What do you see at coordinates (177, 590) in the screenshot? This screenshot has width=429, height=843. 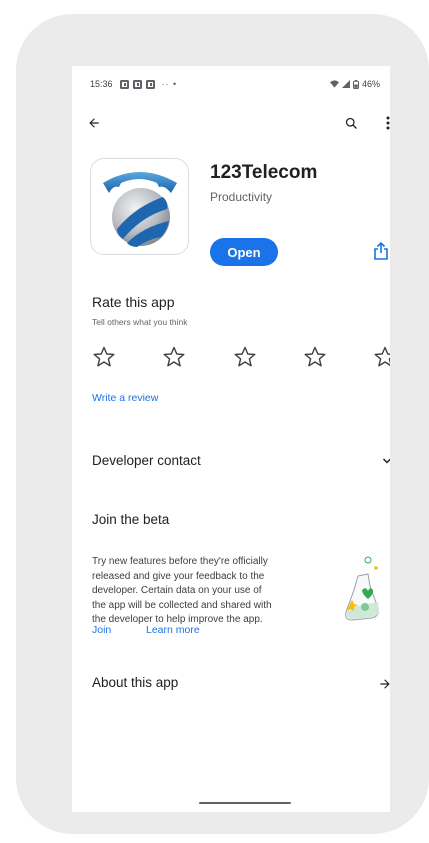 I see `beta-line: developer. Certain data on your use of` at bounding box center [177, 590].